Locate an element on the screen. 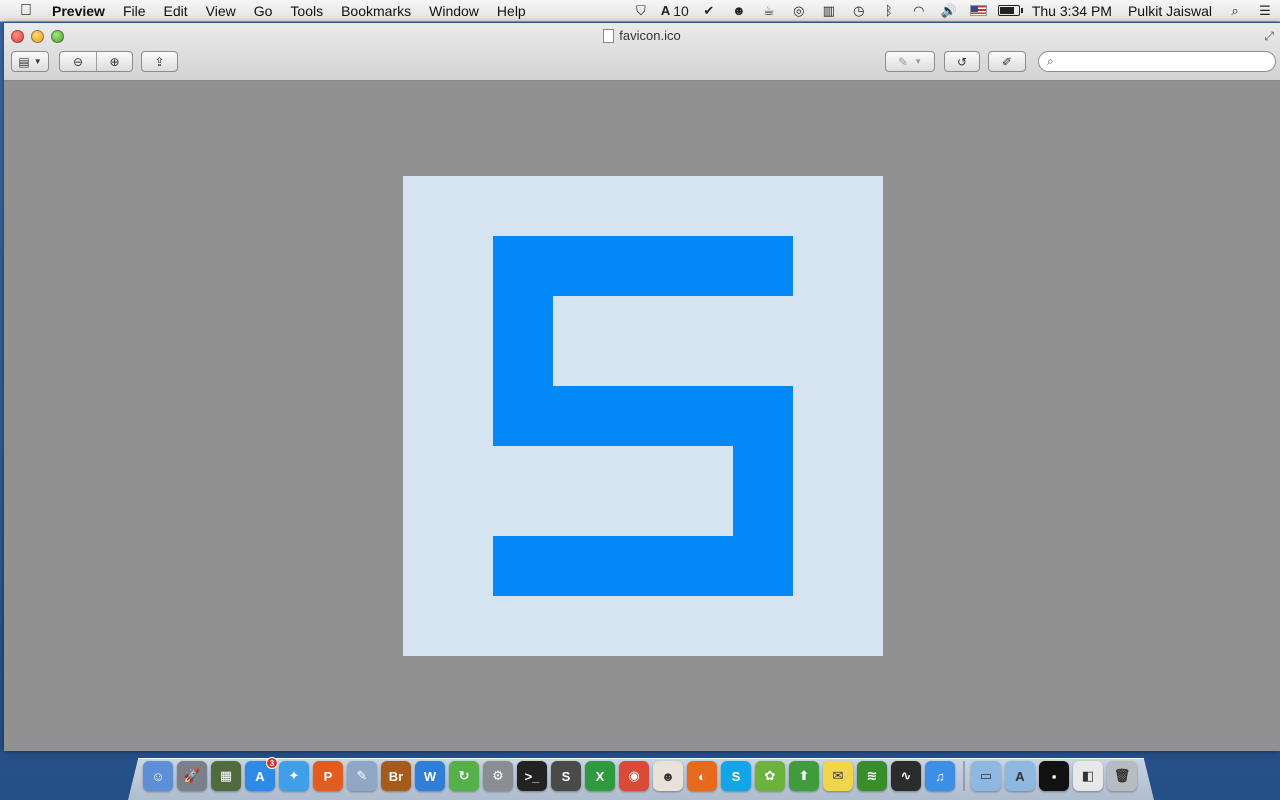  downloads-stack-icon: ◧ is located at coordinates (1088, 776).